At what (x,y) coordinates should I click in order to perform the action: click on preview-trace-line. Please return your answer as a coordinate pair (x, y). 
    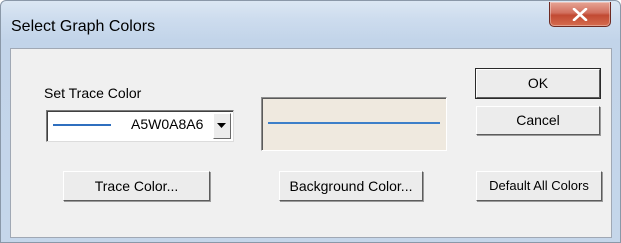
    Looking at the image, I should click on (354, 123).